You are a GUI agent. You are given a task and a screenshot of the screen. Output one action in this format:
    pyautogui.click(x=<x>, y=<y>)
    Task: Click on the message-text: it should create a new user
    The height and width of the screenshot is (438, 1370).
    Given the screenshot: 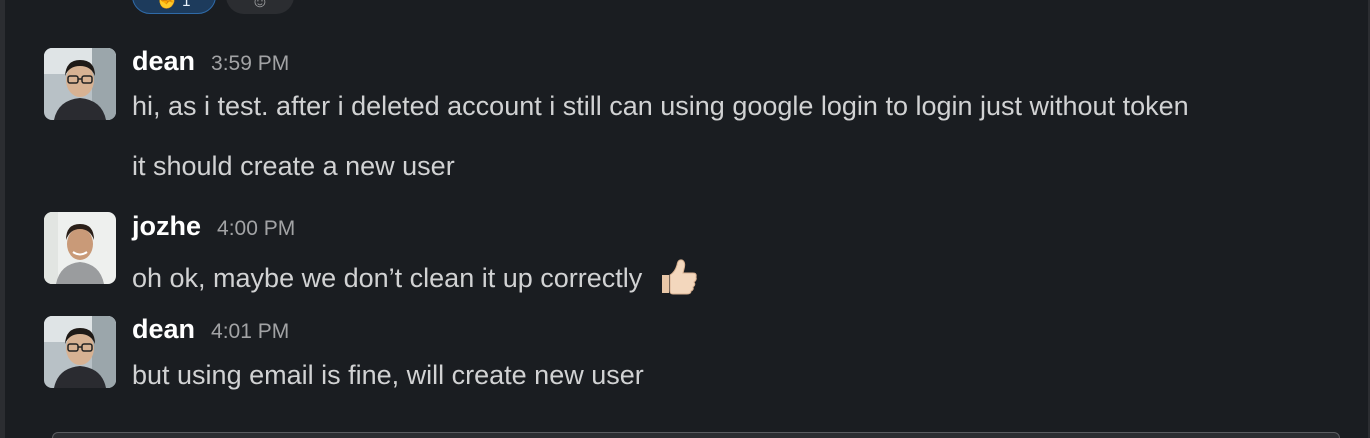 What is the action you would take?
    pyautogui.click(x=293, y=166)
    